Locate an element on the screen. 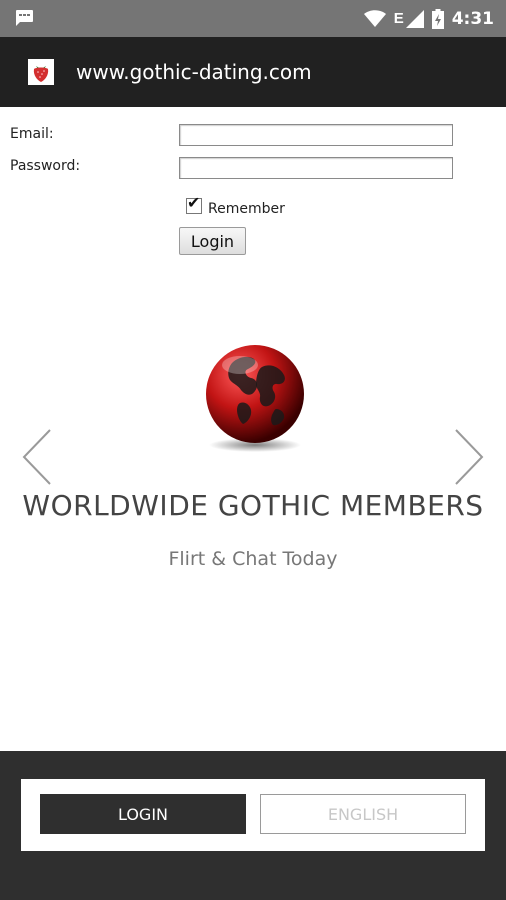 The image size is (506, 900). app-bar: www.gothic-dating.com is located at coordinates (253, 72).